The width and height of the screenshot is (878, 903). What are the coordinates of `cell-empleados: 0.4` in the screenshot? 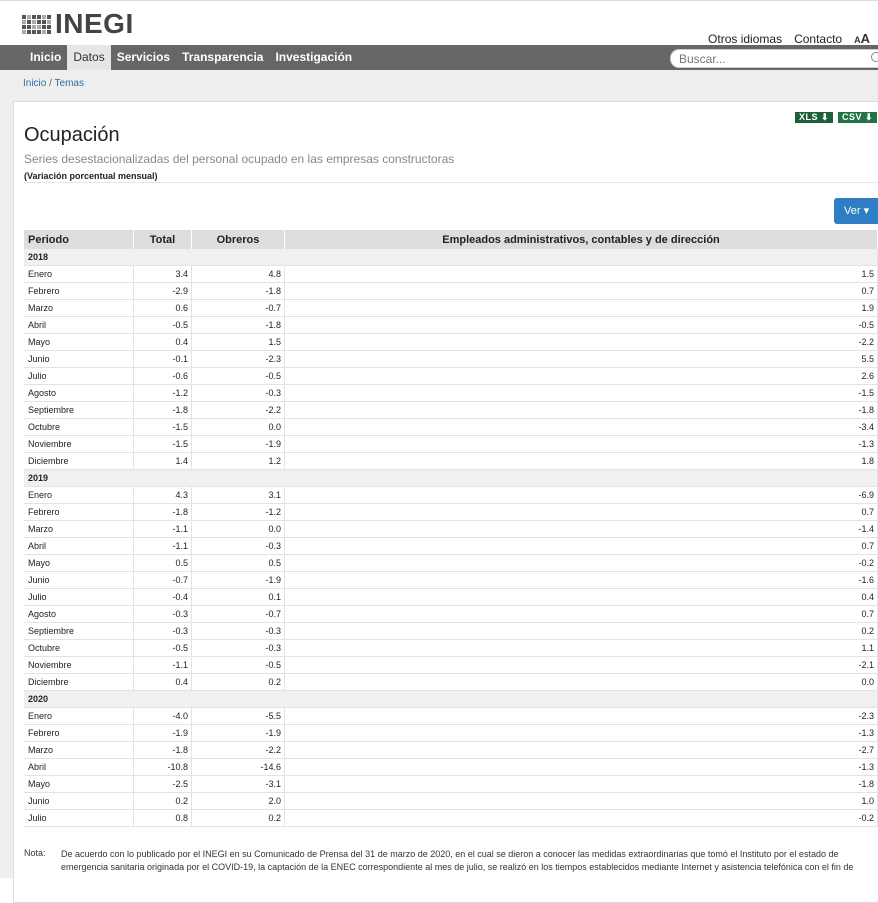 It's located at (581, 597).